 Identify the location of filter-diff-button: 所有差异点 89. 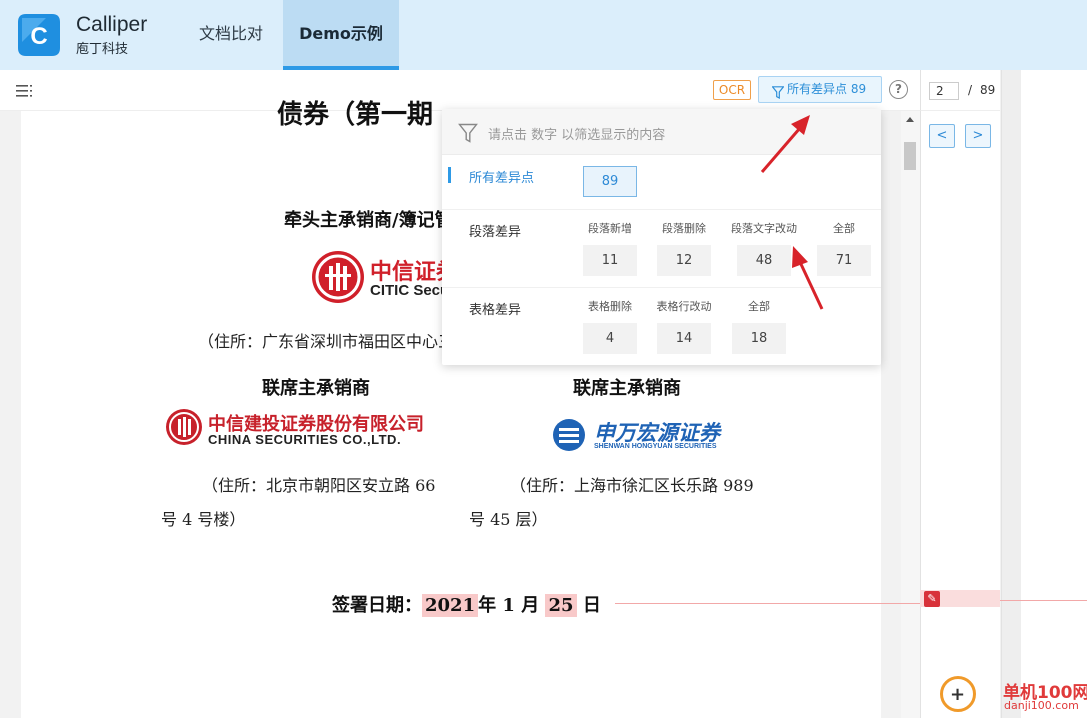
(820, 89).